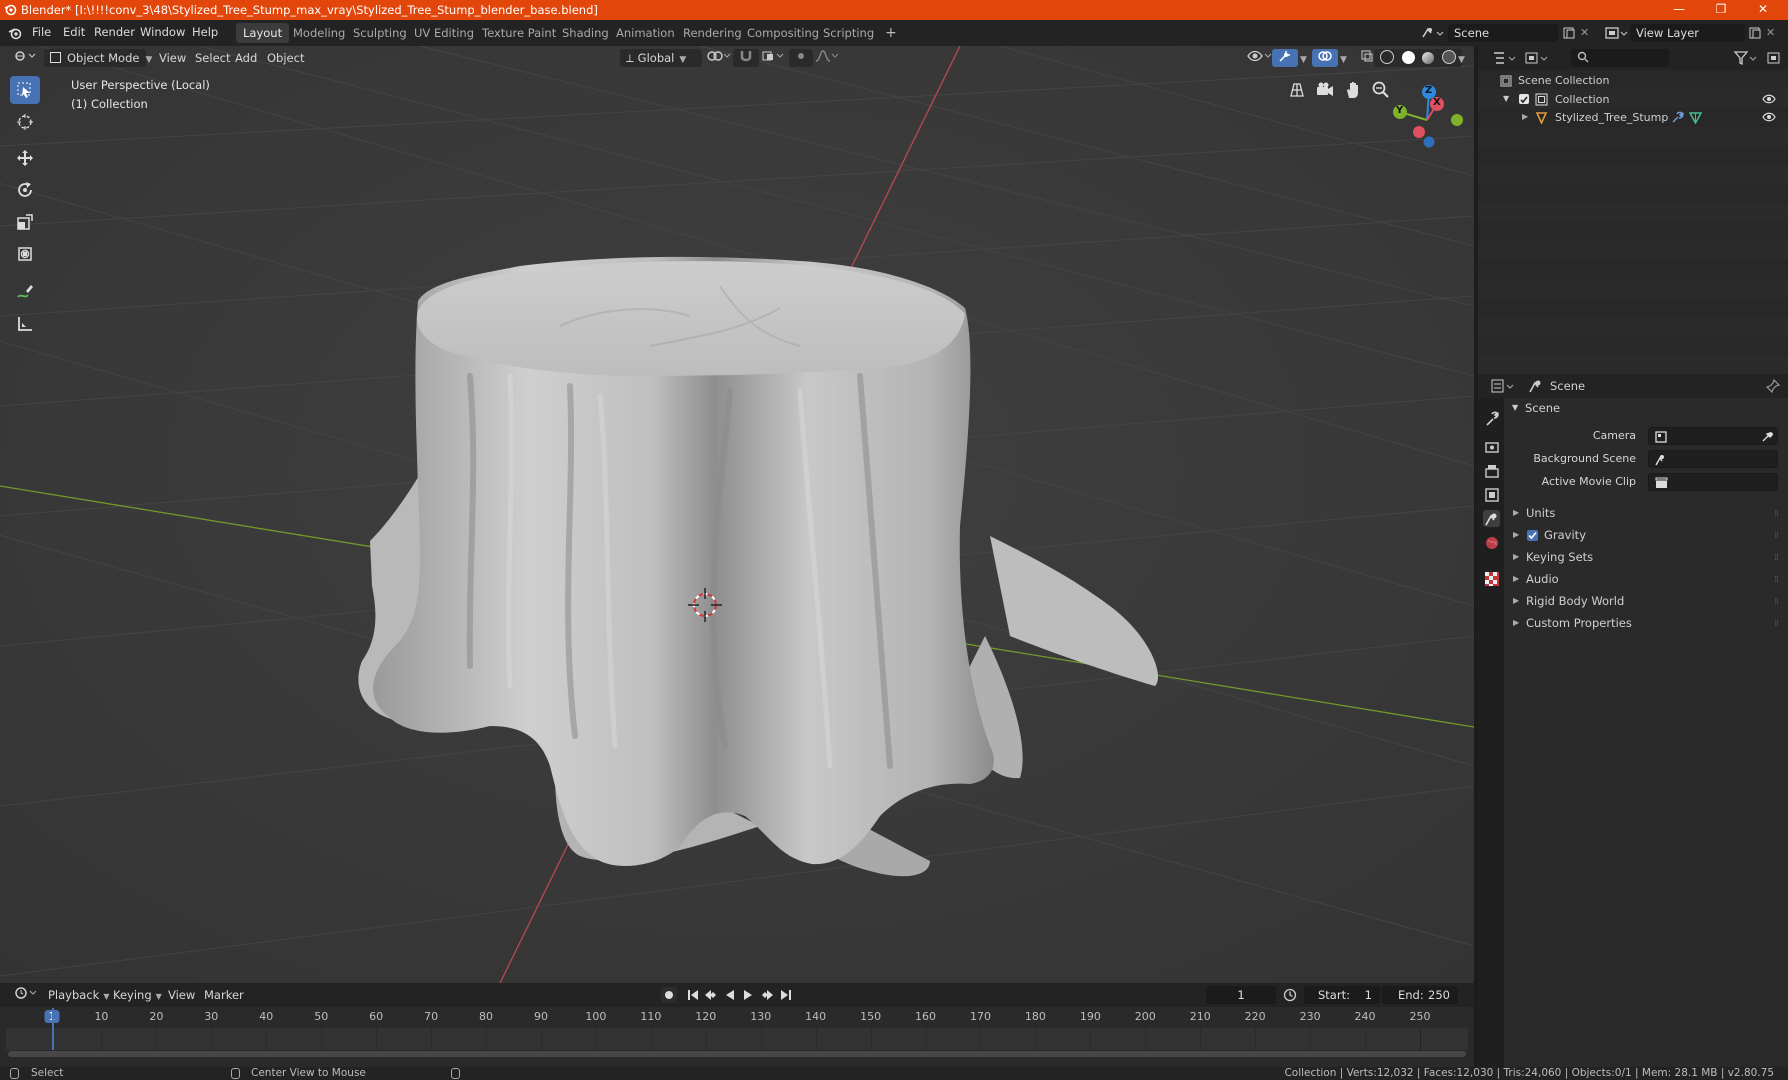 The height and width of the screenshot is (1080, 1788). What do you see at coordinates (1491, 418) in the screenshot?
I see `tool-tab-icon` at bounding box center [1491, 418].